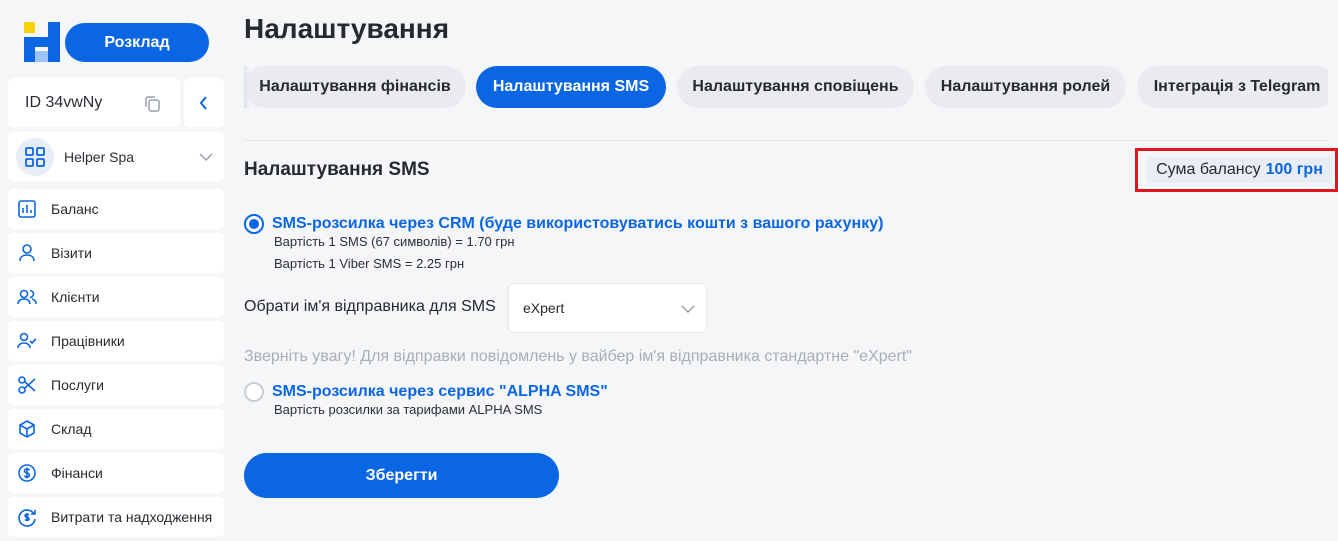 The width and height of the screenshot is (1338, 541). What do you see at coordinates (254, 224) in the screenshot?
I see `radio-sms-crm` at bounding box center [254, 224].